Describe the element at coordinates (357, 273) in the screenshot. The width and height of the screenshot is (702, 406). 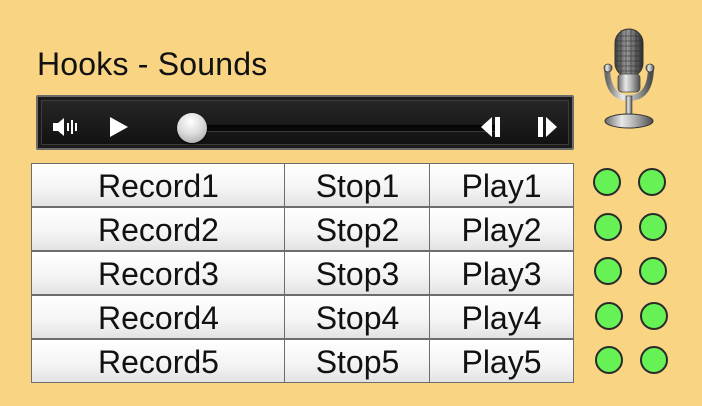
I see `stop-button-3: Stop3` at that location.